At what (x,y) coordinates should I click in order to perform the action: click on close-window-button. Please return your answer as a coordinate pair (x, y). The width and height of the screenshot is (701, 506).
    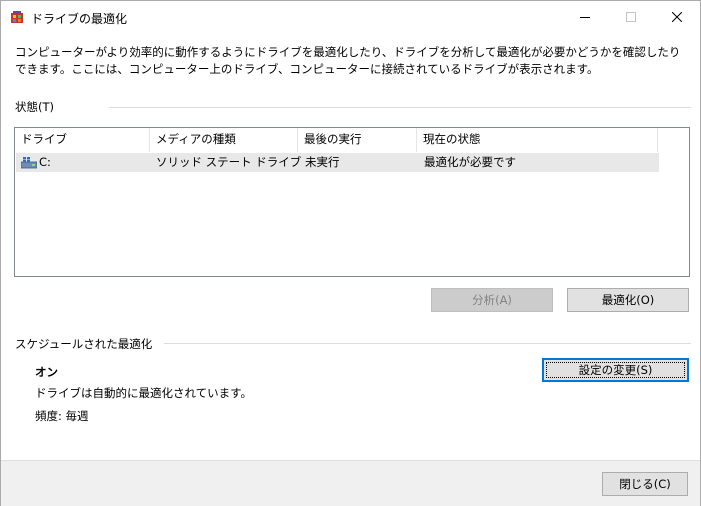
    Looking at the image, I should click on (677, 16).